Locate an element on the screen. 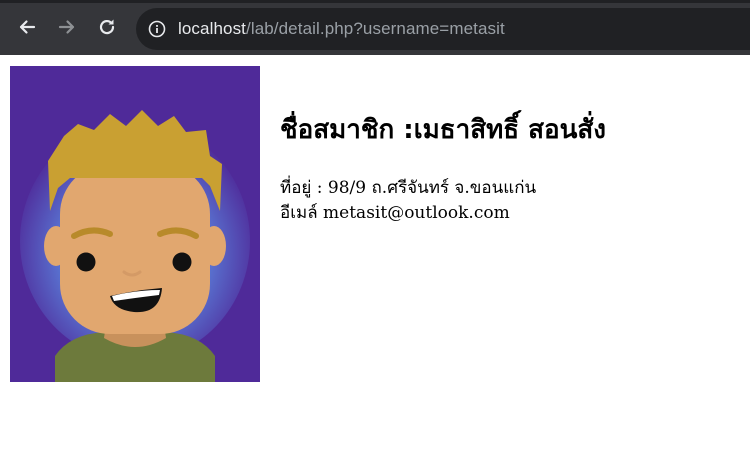  url-path: /lab/detail.php?username=metasit is located at coordinates (375, 28).